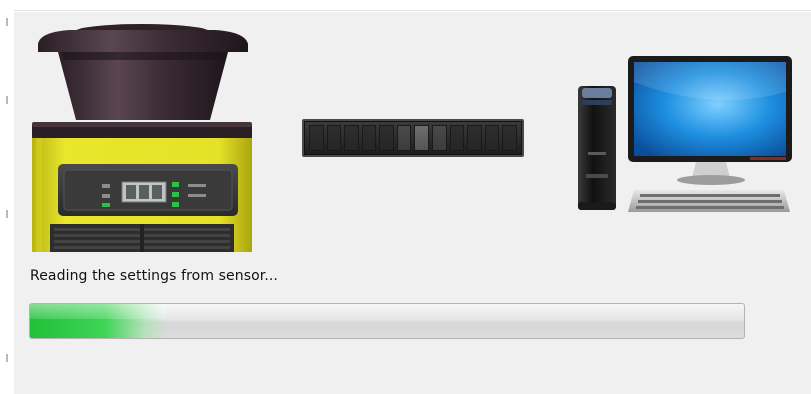 This screenshot has width=811, height=394. I want to click on top-divider, so click(412, 10).